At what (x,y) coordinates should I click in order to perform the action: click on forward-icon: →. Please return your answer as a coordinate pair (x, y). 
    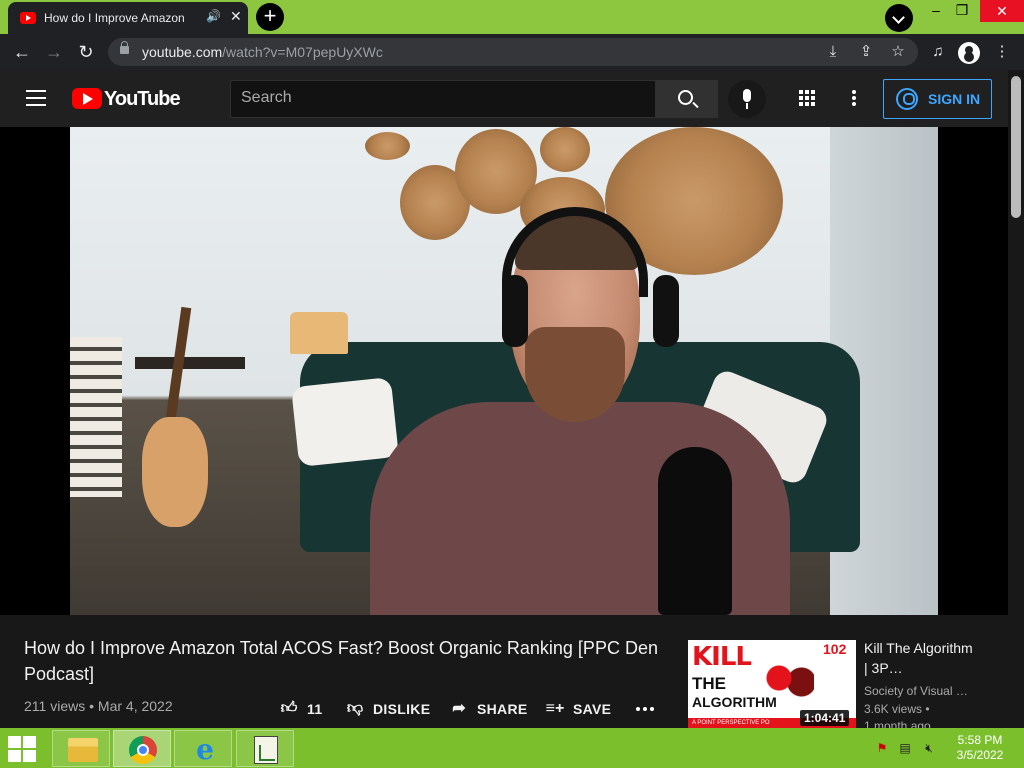
    Looking at the image, I should click on (54, 52).